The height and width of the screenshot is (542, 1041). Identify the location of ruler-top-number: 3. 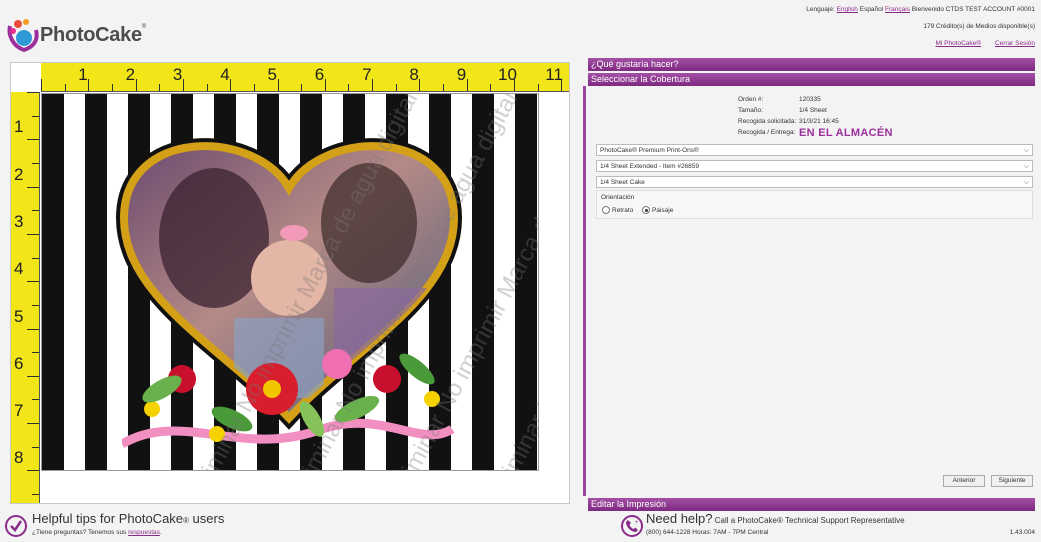
(177, 74).